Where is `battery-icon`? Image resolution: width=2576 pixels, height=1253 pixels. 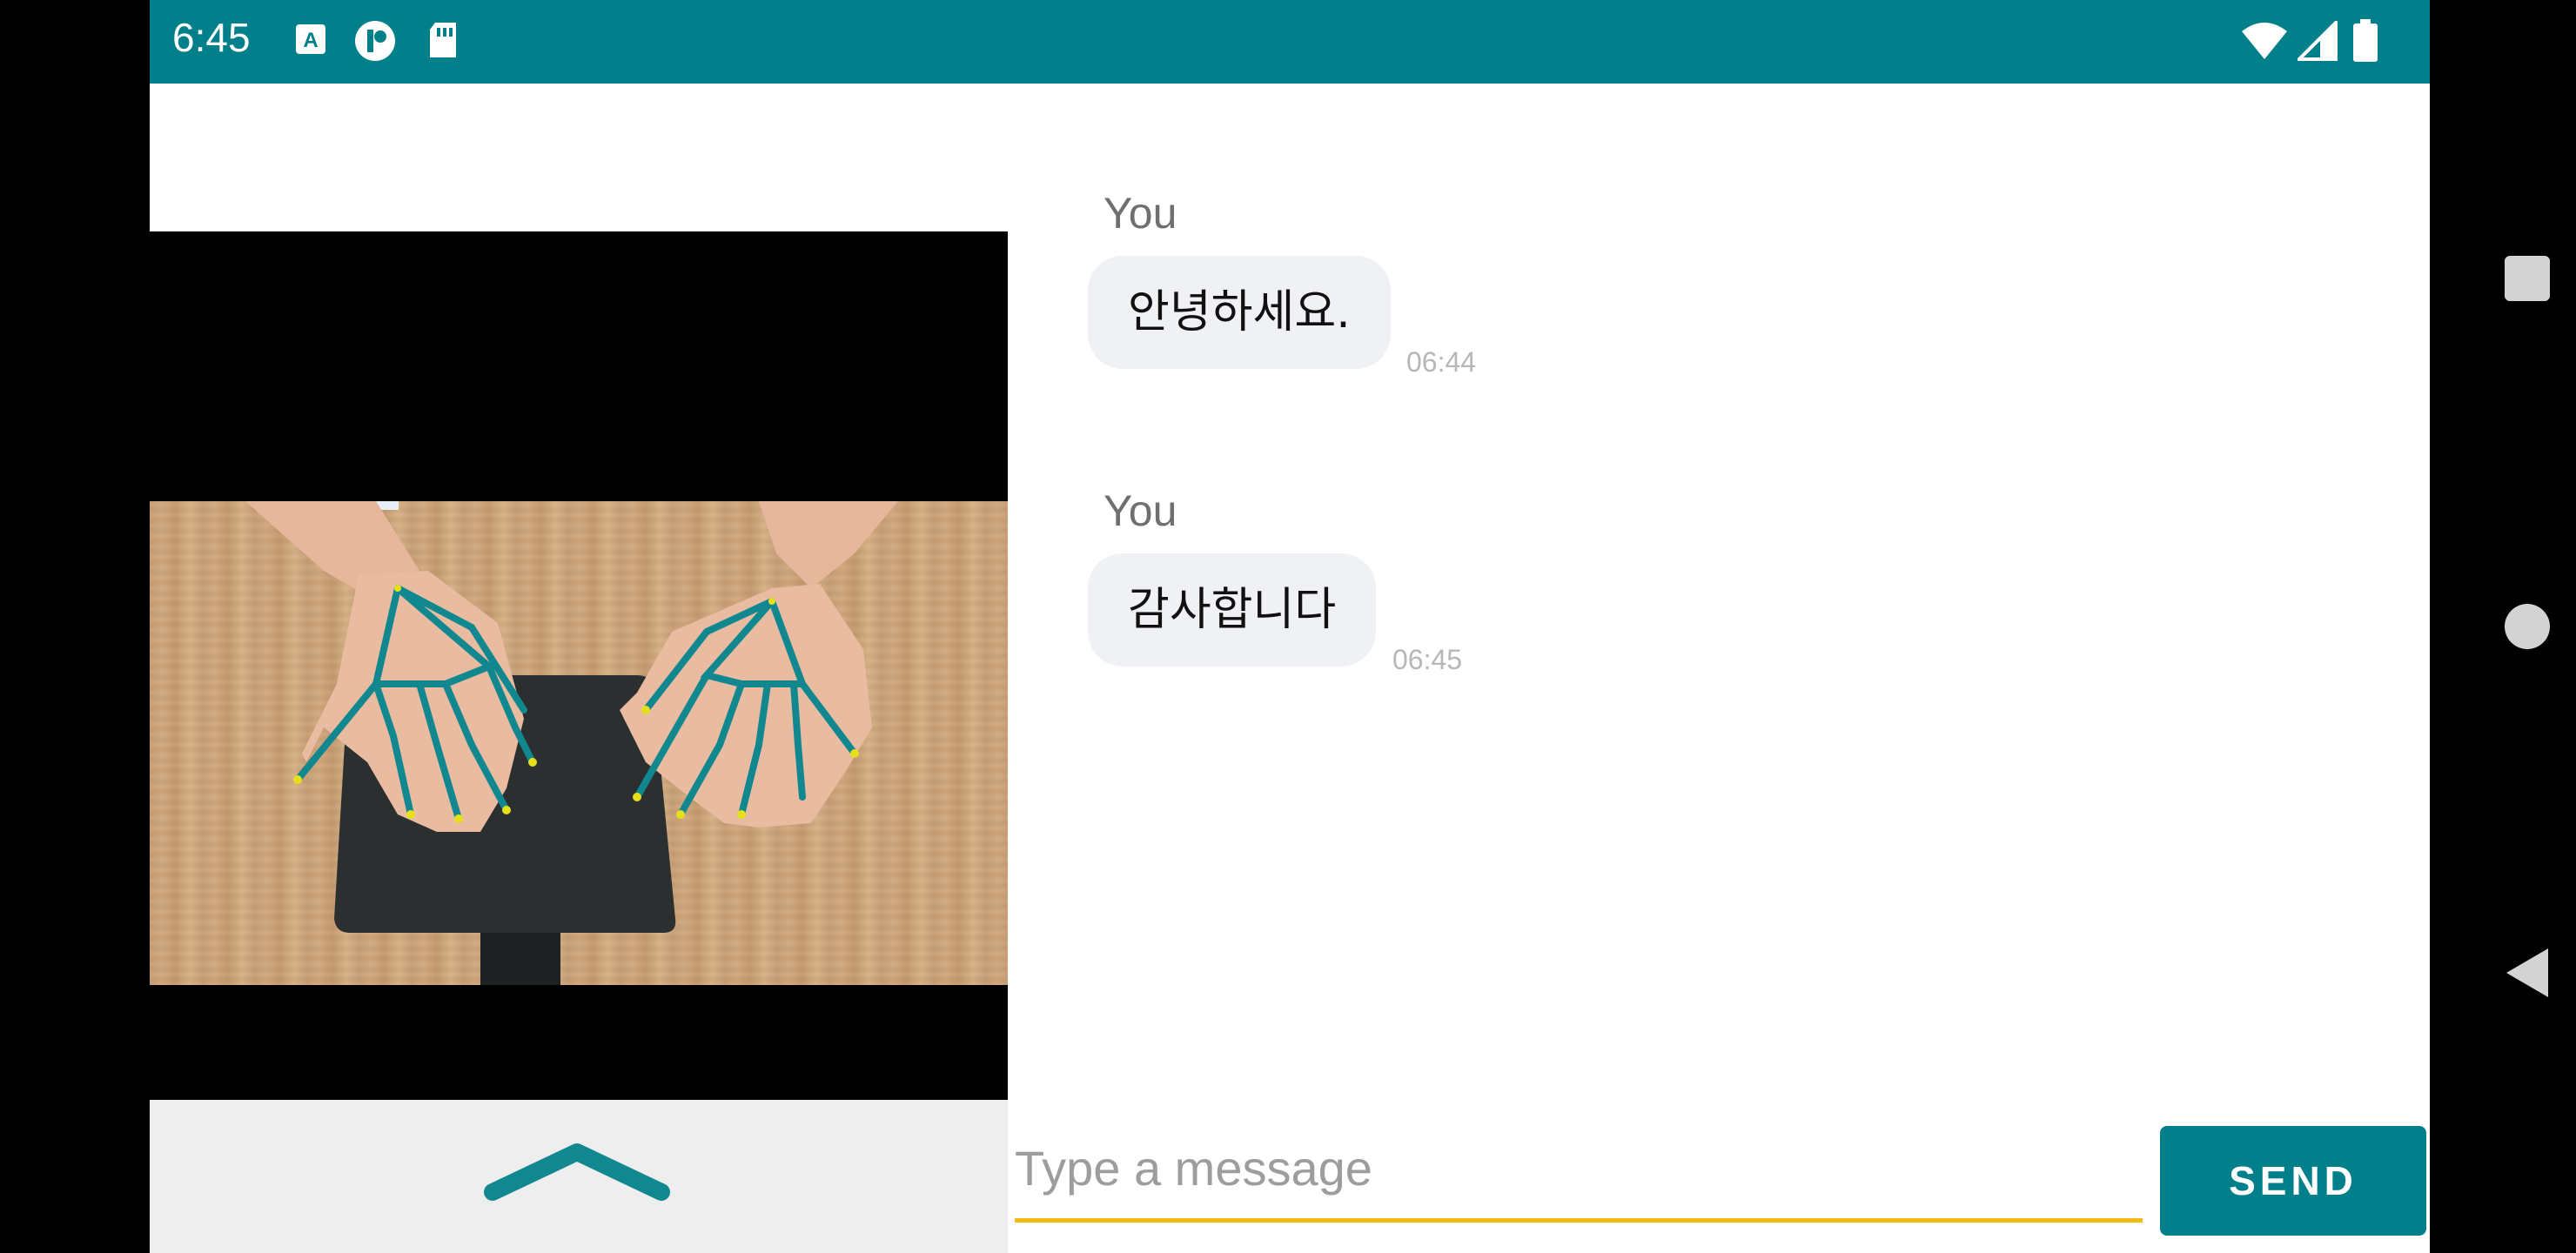
battery-icon is located at coordinates (2365, 42).